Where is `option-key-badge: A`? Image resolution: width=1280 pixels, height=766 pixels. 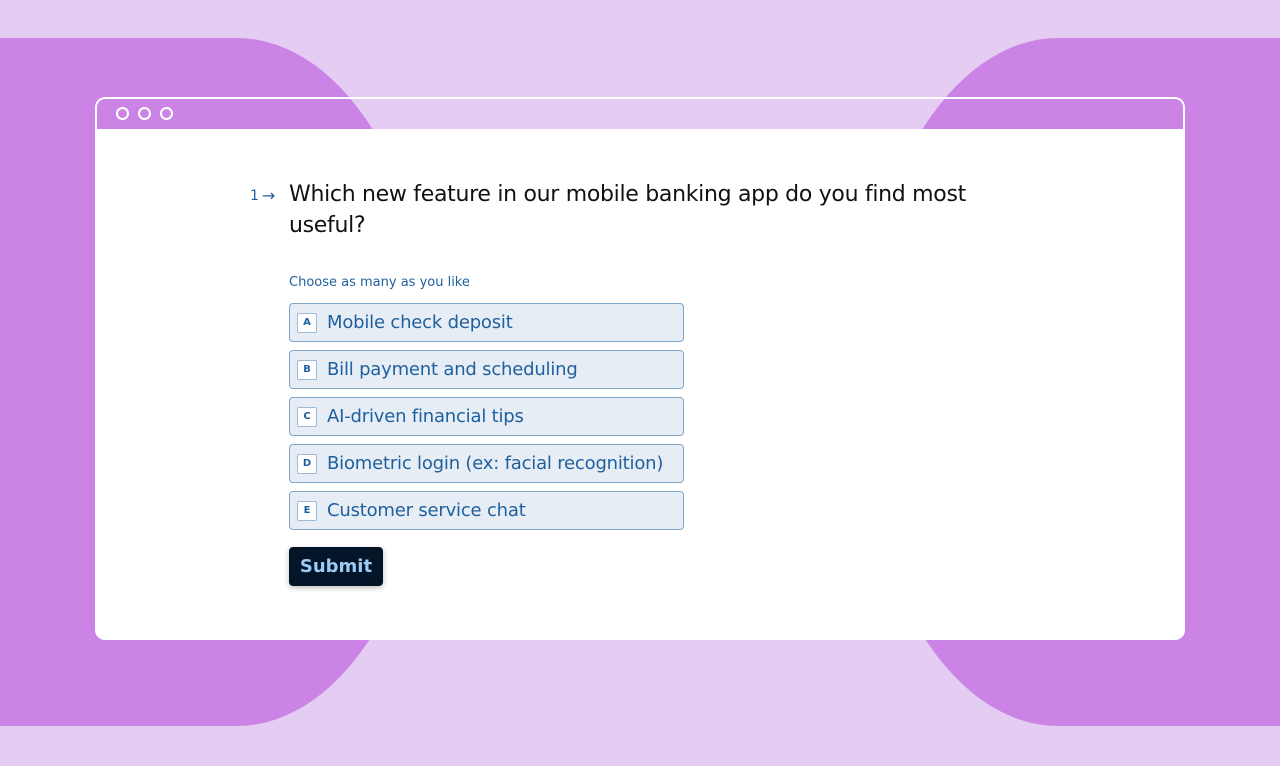 option-key-badge: A is located at coordinates (307, 322).